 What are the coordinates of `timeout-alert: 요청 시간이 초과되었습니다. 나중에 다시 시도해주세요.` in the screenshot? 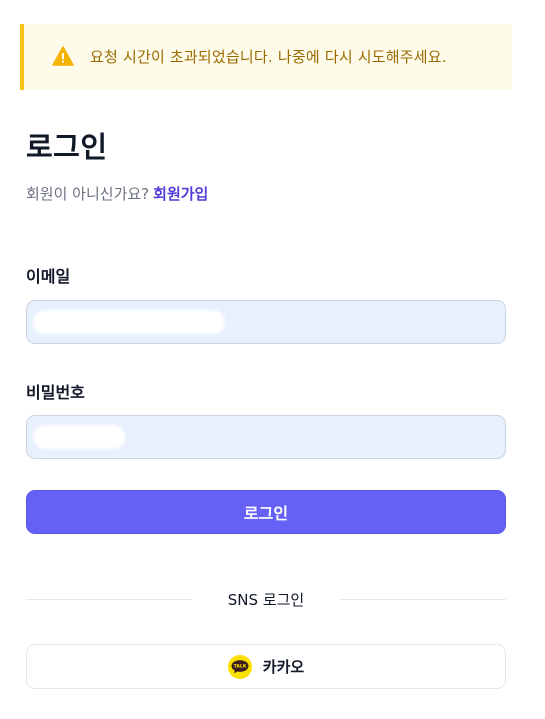 It's located at (266, 57).